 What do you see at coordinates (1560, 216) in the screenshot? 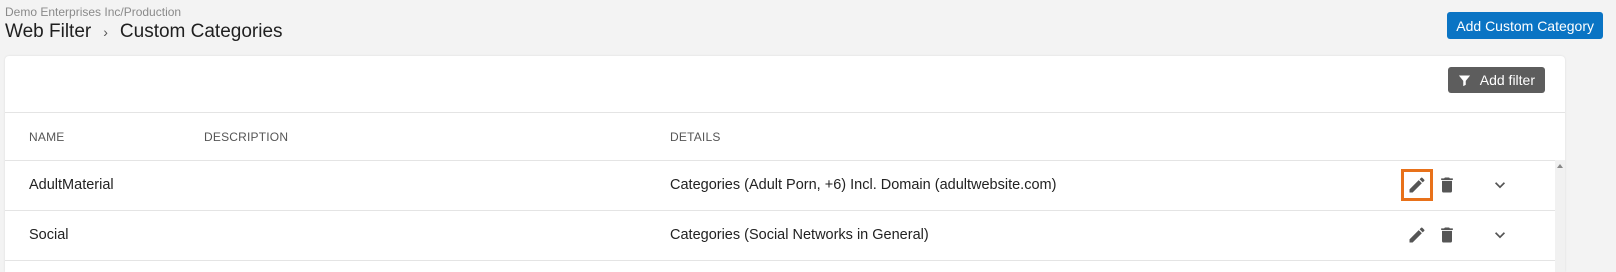
I see `table-scrollbar` at bounding box center [1560, 216].